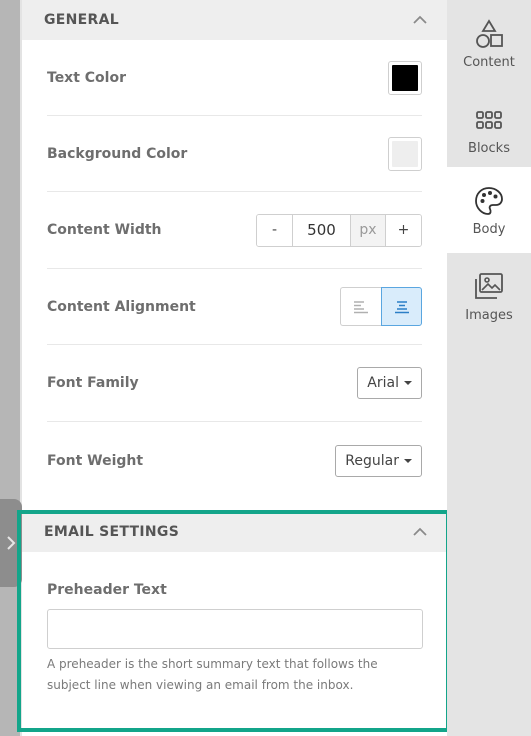 Image resolution: width=531 pixels, height=736 pixels. I want to click on align-center-button, so click(401, 306).